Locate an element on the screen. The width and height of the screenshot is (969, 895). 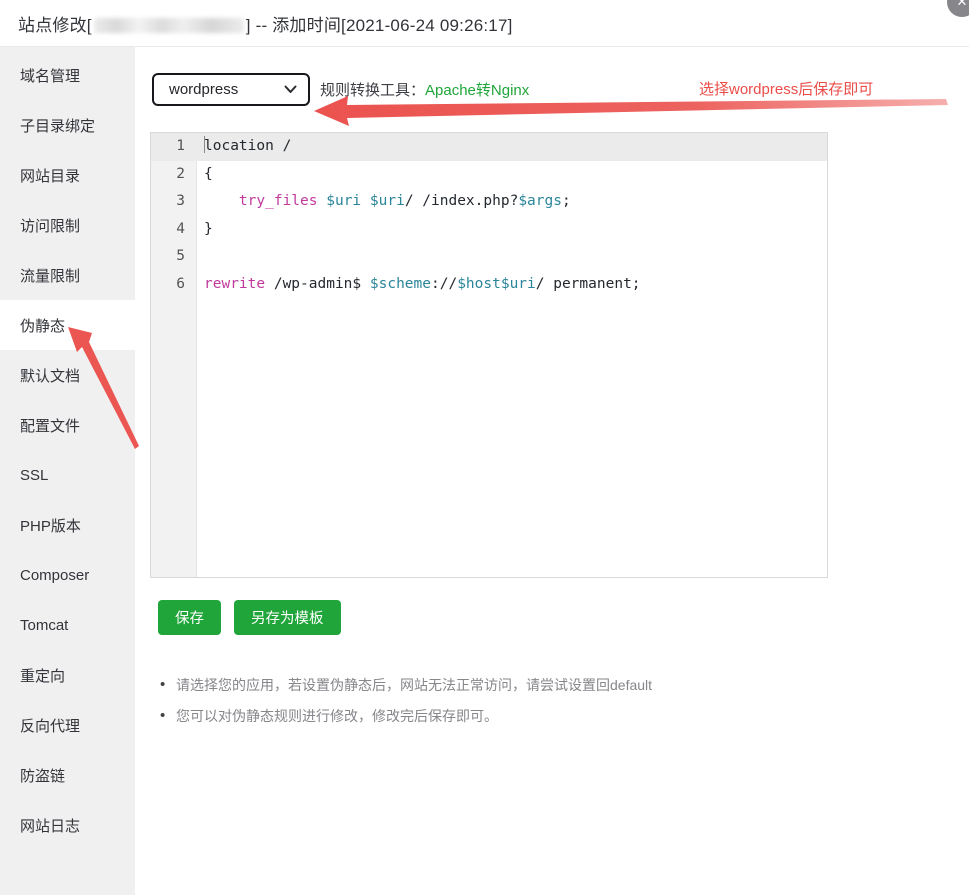
line-number: 4 is located at coordinates (180, 228).